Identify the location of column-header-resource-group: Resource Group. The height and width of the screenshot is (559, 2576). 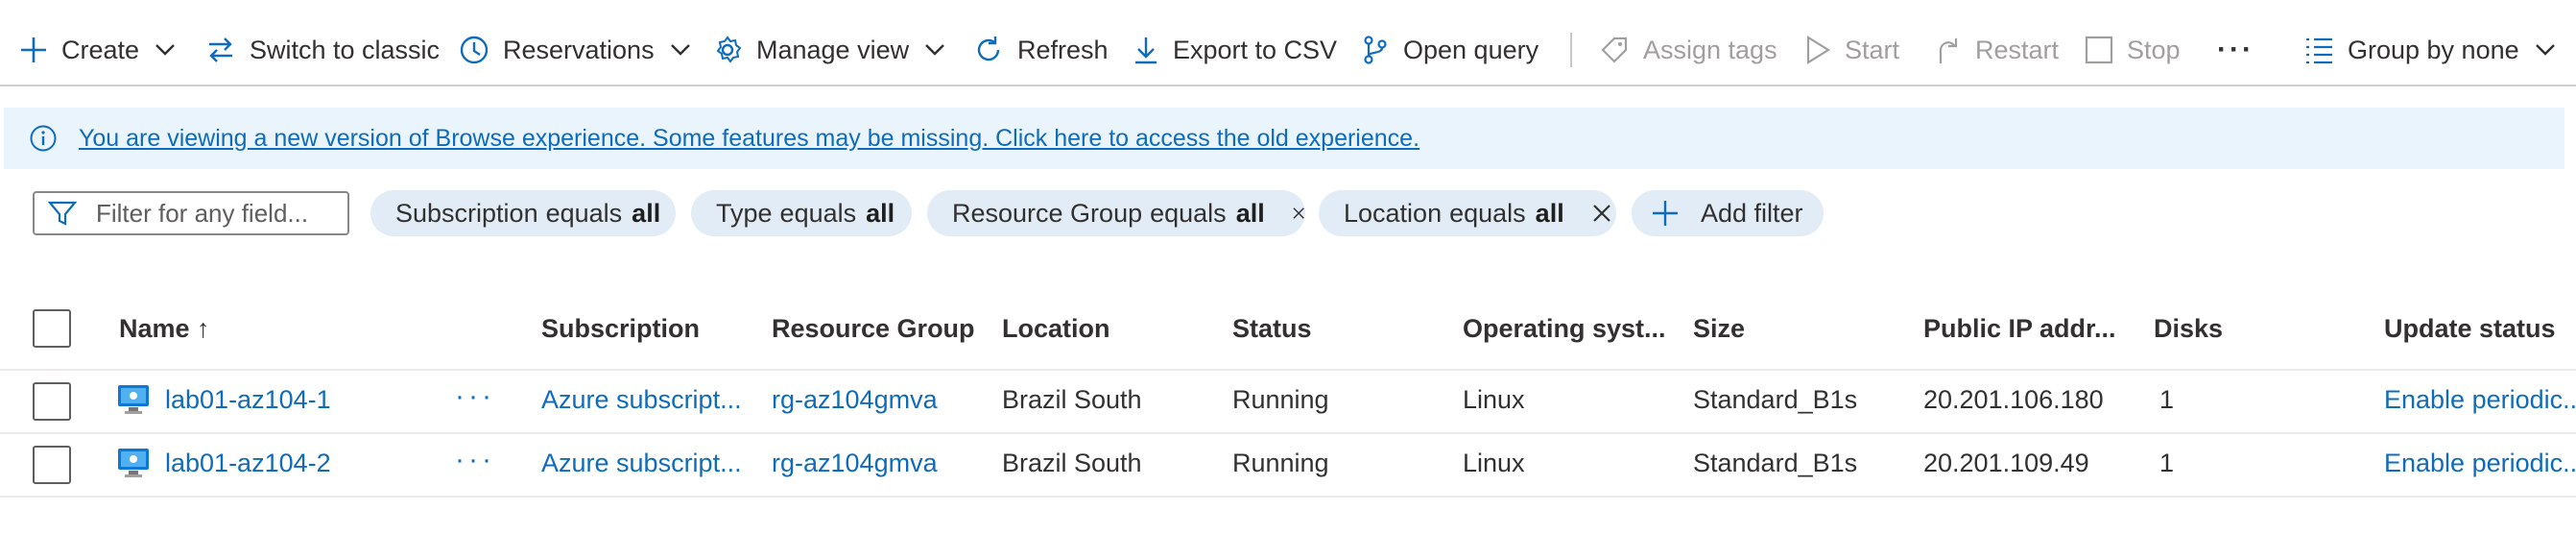
(873, 328).